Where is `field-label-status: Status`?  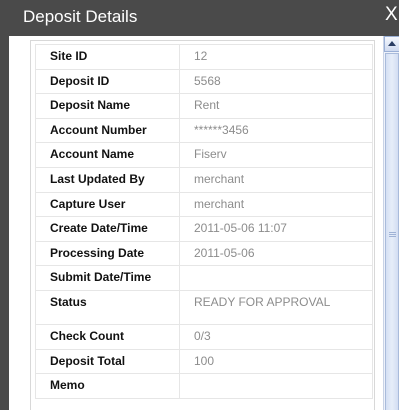
field-label-status: Status is located at coordinates (107, 307).